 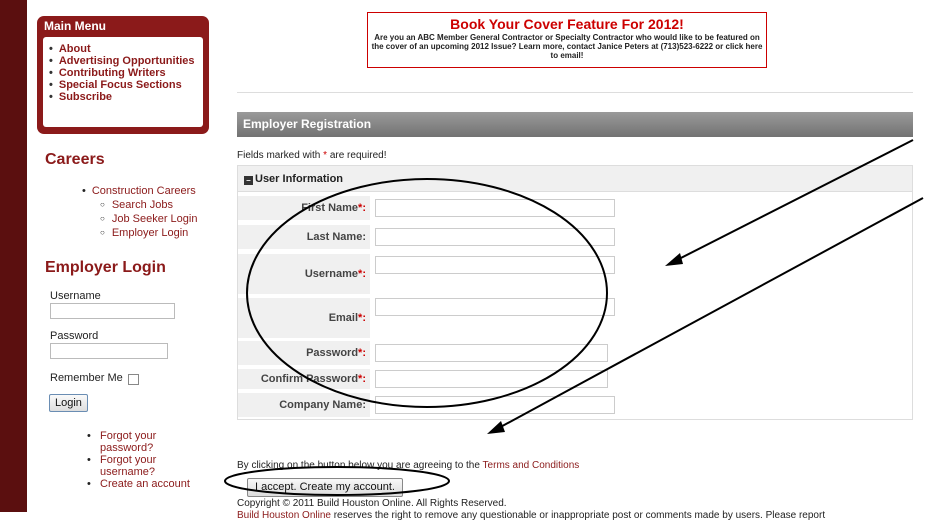 I want to click on confirm-password-input, so click(x=491, y=379).